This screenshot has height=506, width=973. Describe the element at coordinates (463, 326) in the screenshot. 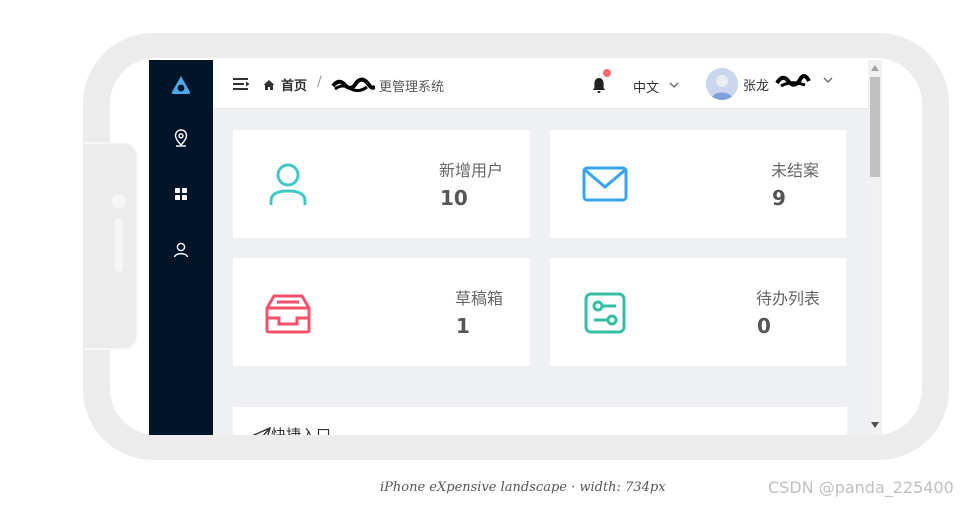

I see `card-value: 1` at that location.